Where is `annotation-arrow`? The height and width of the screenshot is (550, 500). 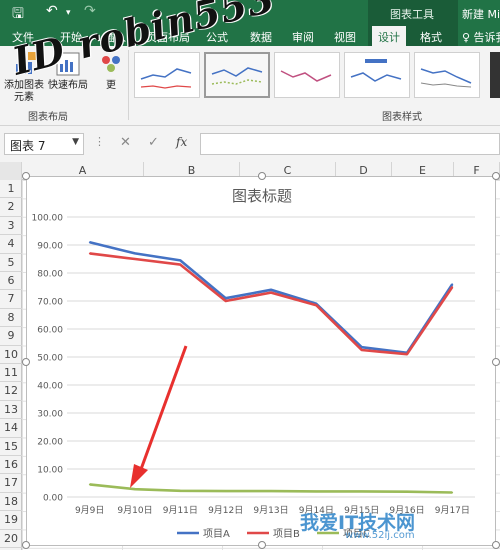 annotation-arrow is located at coordinates (159, 416).